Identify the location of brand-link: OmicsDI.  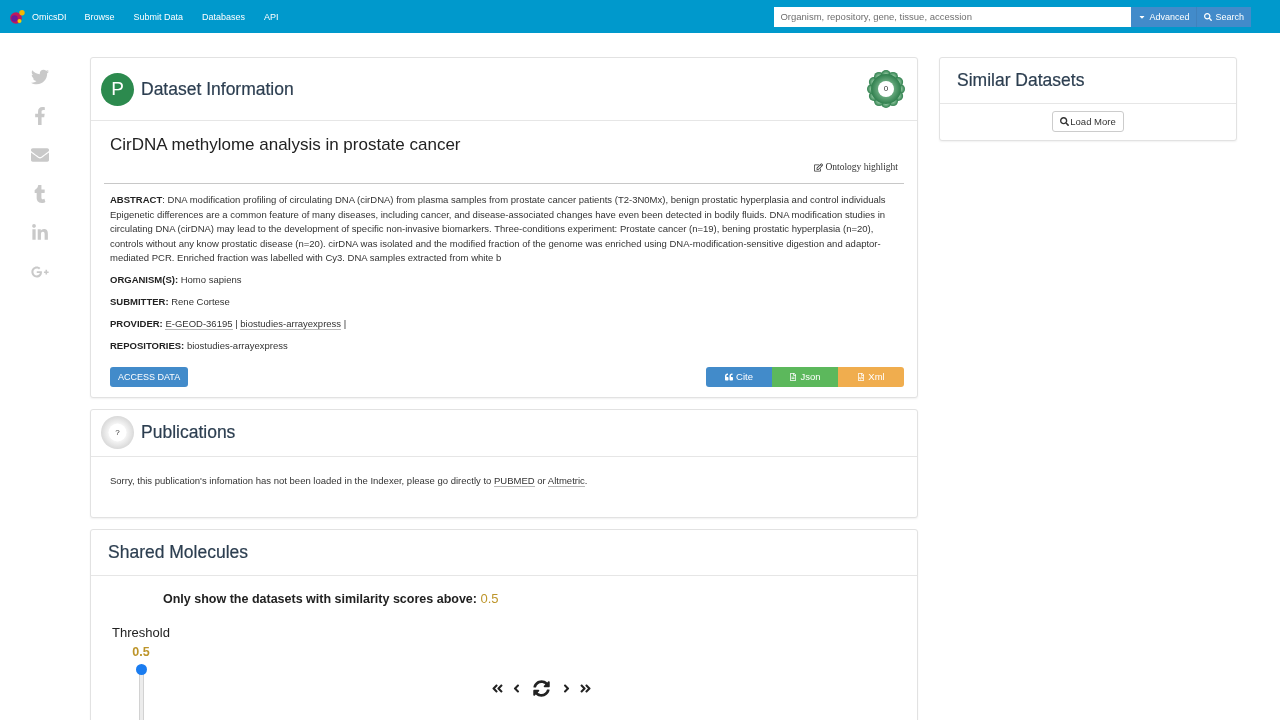
(38, 16).